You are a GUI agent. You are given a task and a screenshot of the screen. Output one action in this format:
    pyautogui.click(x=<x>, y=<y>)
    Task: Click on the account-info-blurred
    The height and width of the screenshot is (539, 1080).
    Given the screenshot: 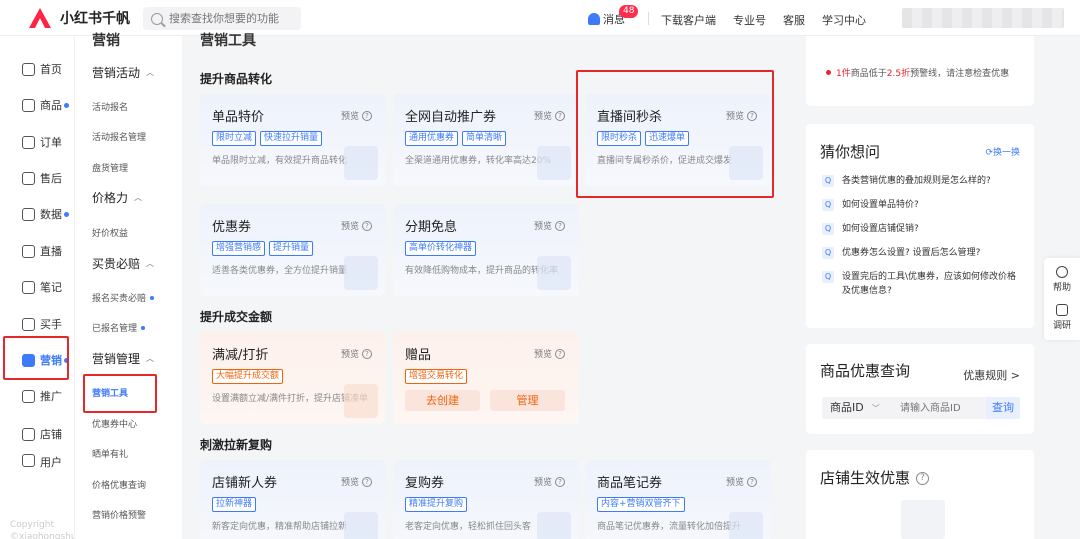 What is the action you would take?
    pyautogui.click(x=983, y=18)
    